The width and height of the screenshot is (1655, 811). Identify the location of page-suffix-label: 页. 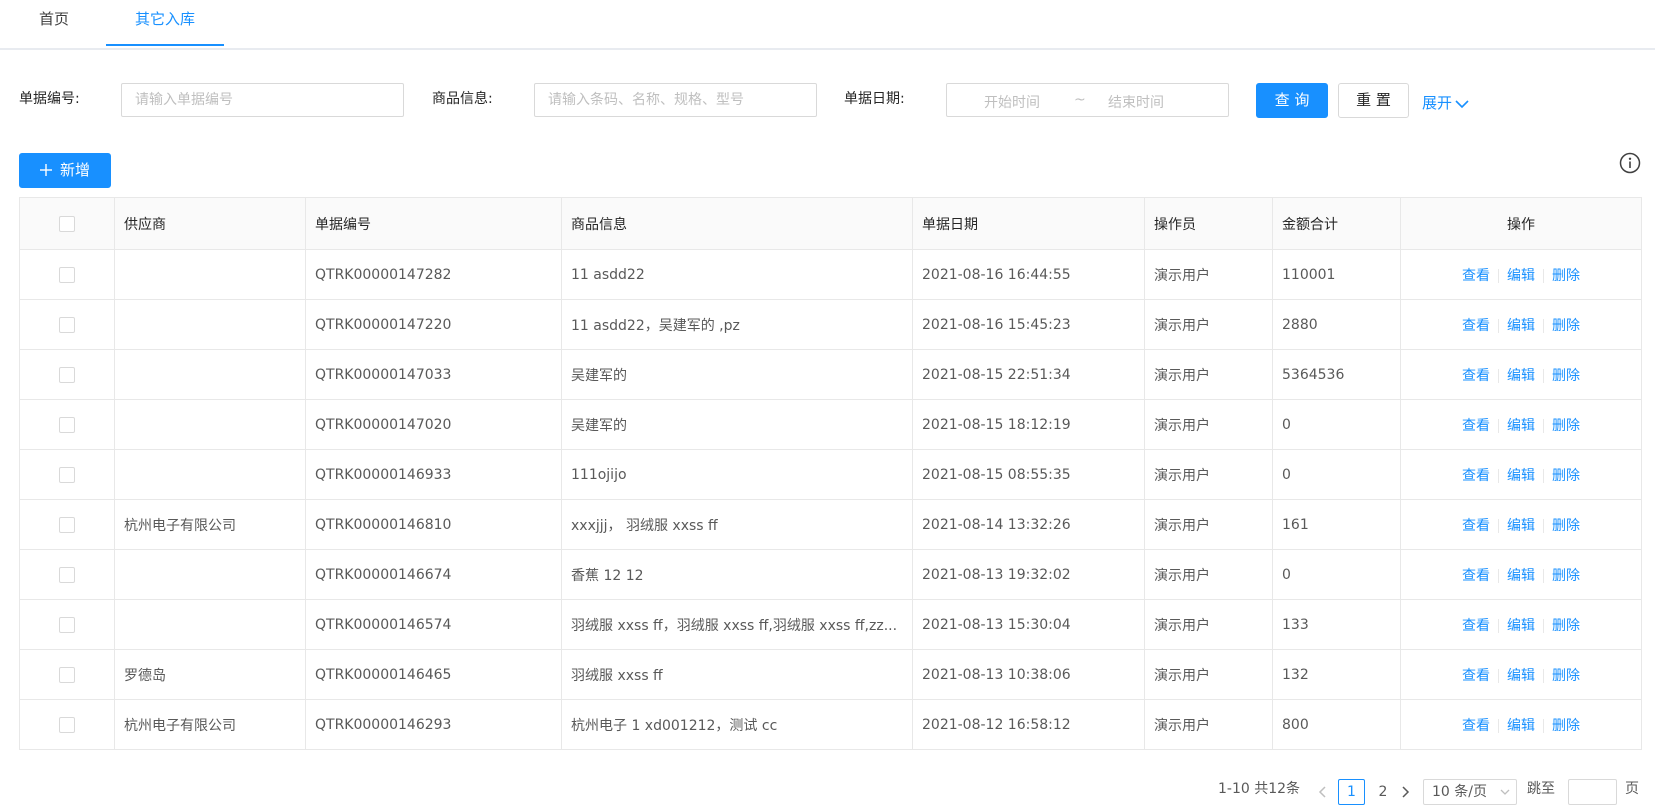
(1632, 789).